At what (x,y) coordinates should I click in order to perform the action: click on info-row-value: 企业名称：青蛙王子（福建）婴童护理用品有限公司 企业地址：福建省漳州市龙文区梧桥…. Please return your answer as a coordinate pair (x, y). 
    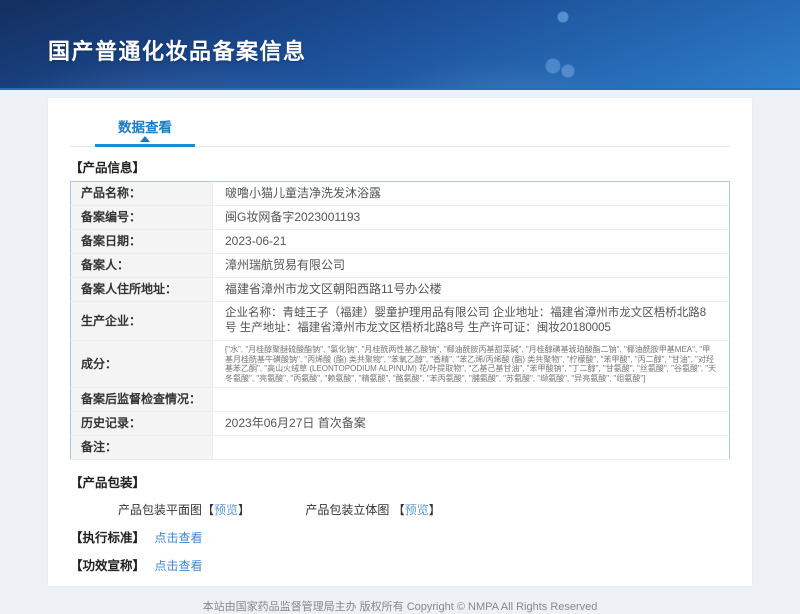
    Looking at the image, I should click on (471, 321).